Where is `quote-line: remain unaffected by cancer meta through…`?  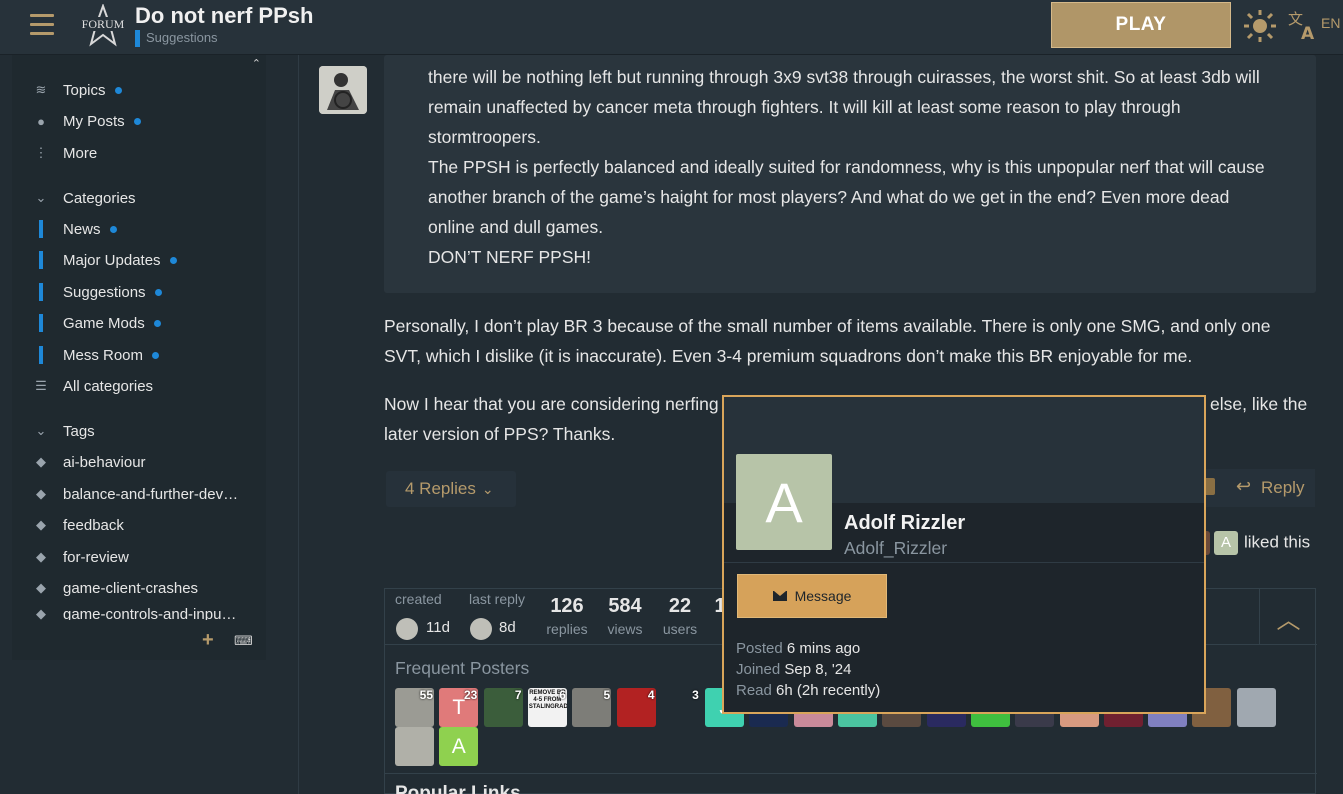
quote-line: remain unaffected by cancer meta through… is located at coordinates (804, 107).